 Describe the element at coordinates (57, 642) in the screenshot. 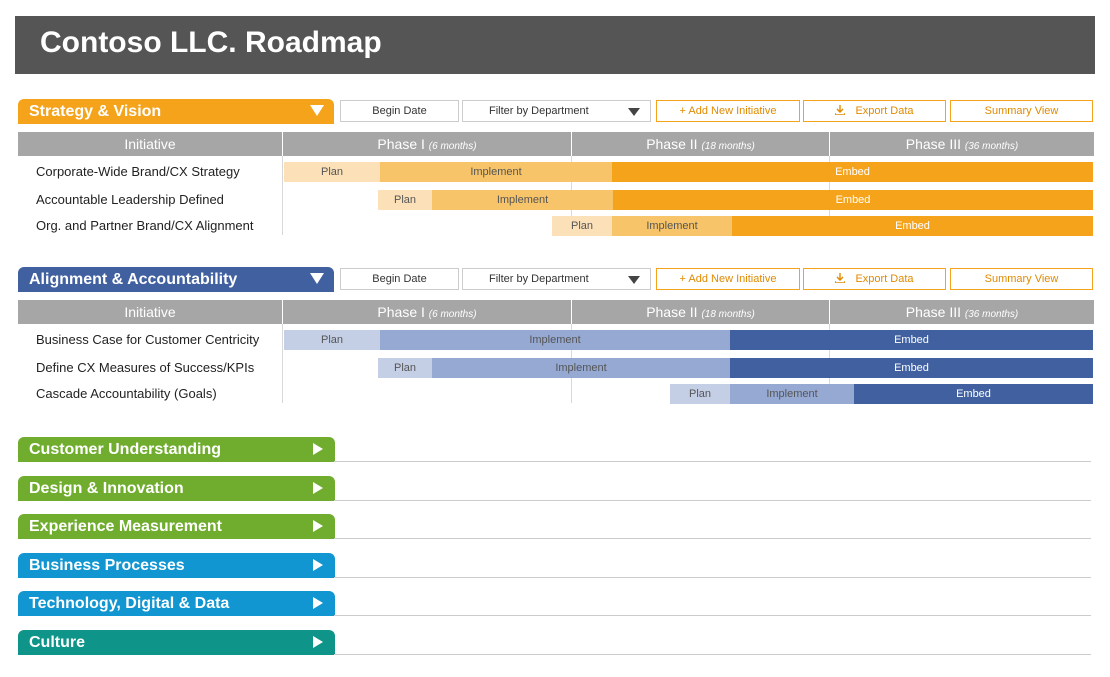

I see `section-title: Culture` at that location.